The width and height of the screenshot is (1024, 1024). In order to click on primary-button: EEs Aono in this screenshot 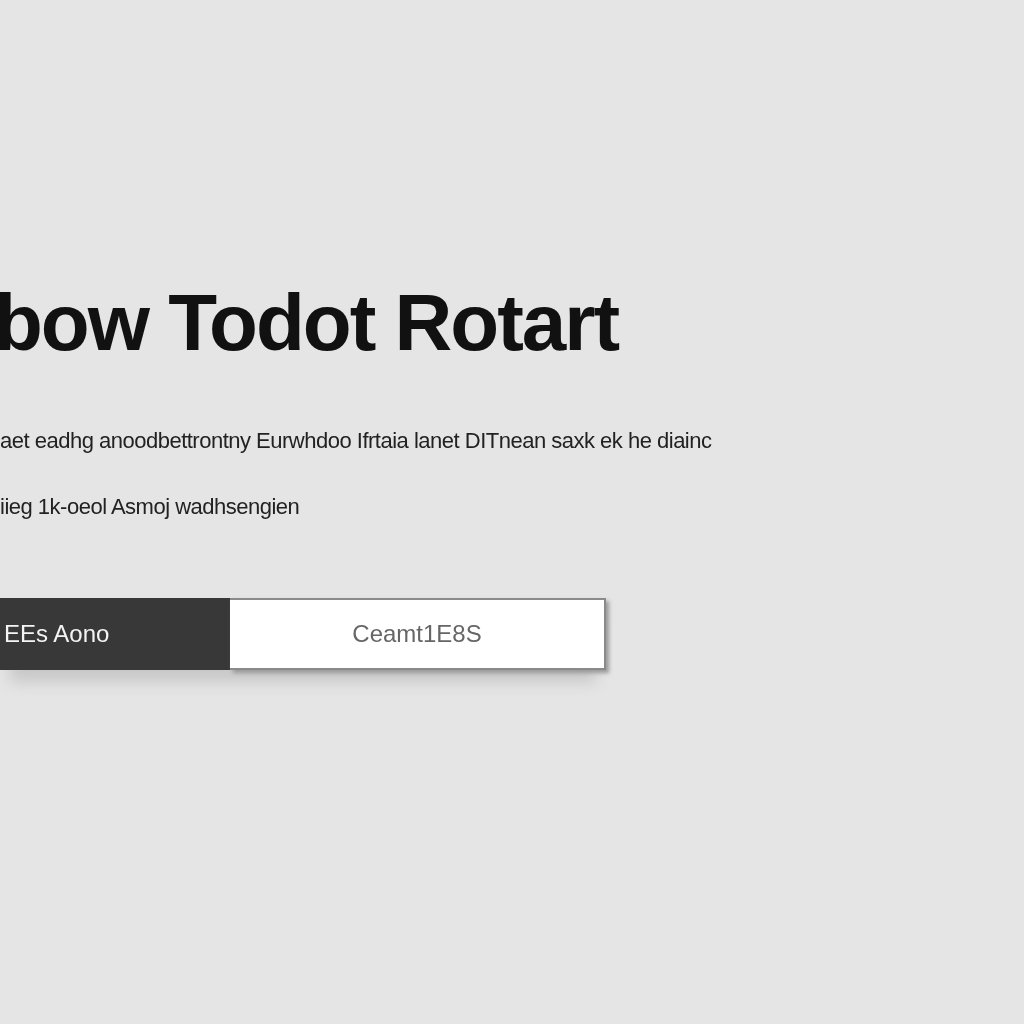, I will do `click(115, 634)`.